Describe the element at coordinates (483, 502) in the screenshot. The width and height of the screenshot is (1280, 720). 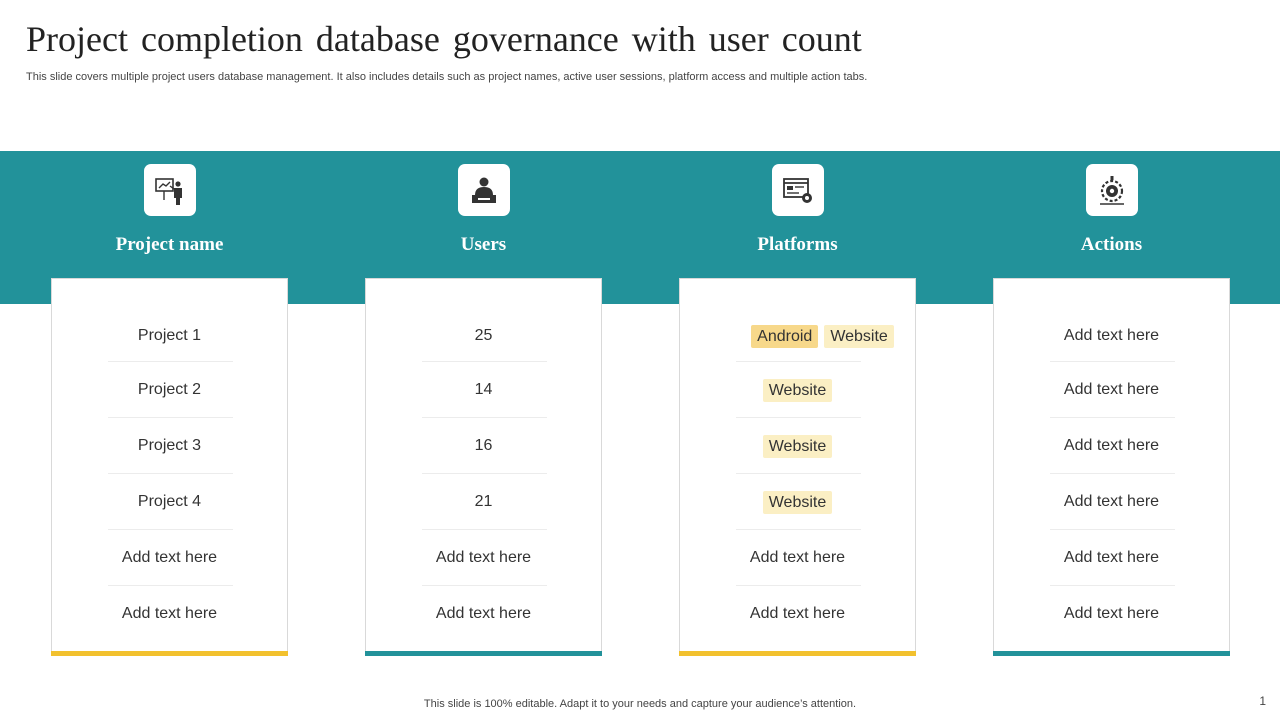
I see `table-cell: 21` at that location.